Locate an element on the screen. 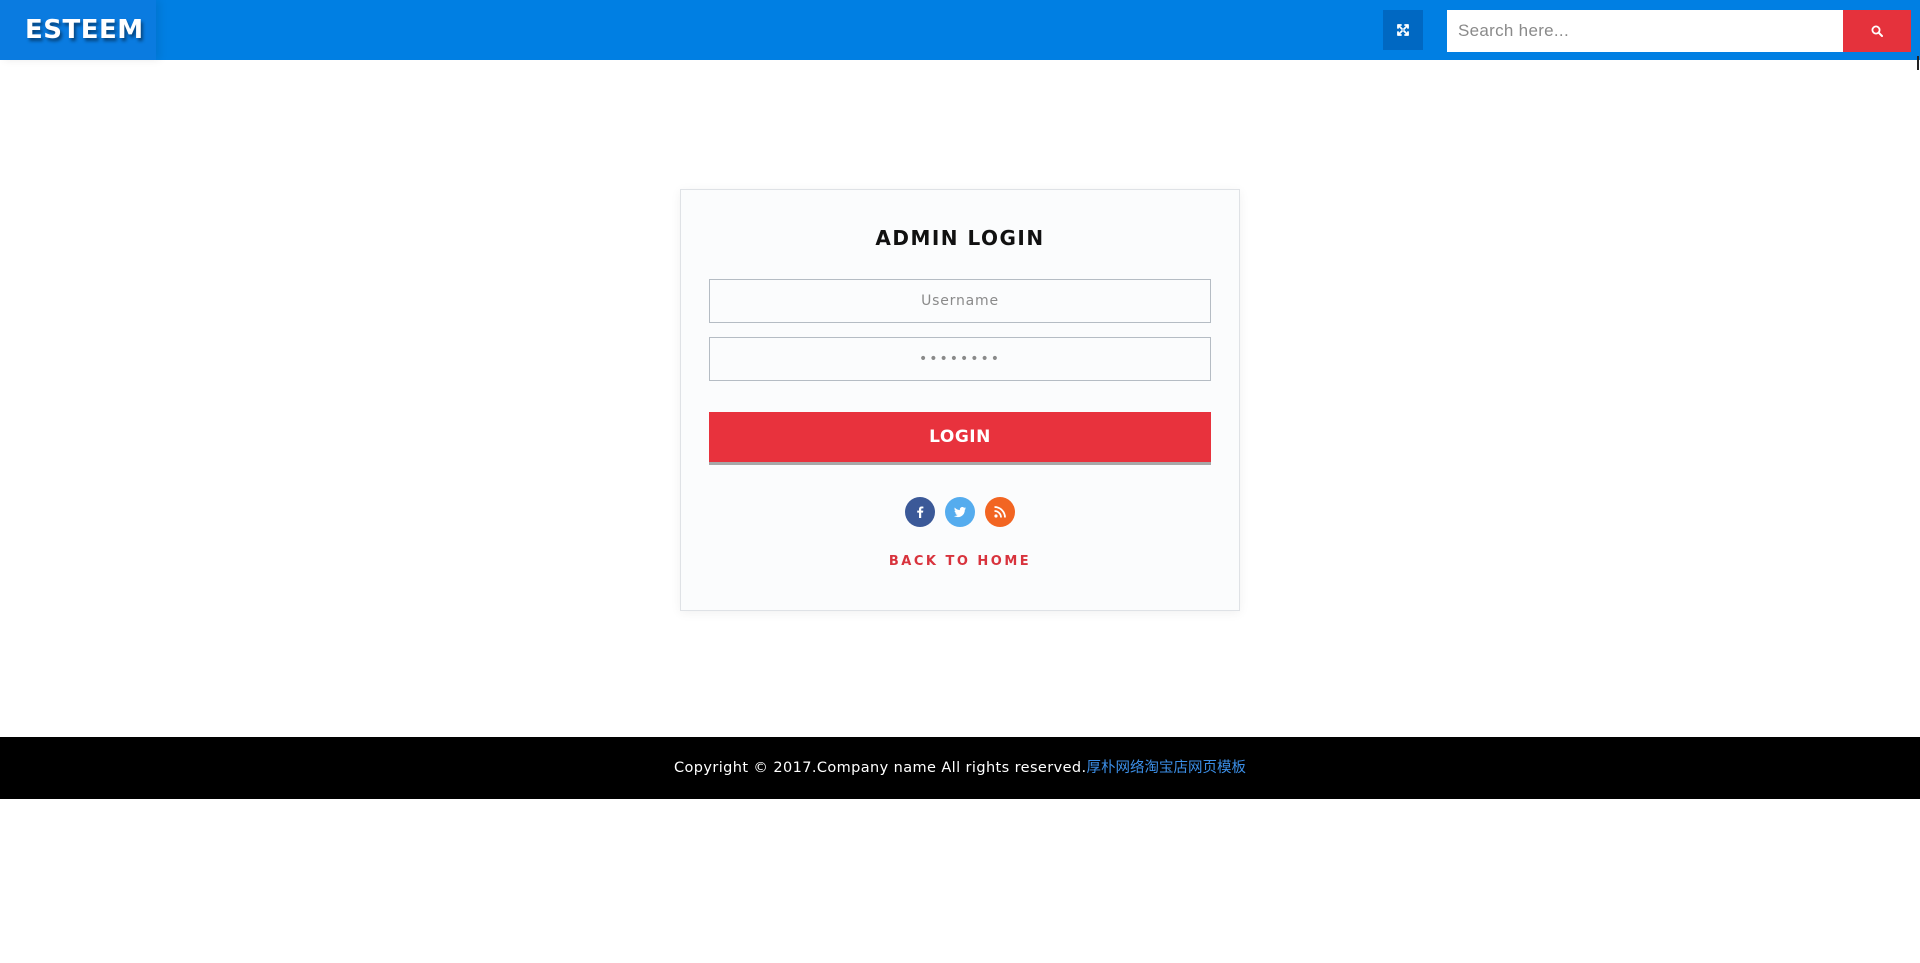 The width and height of the screenshot is (1920, 963). twitter-link is located at coordinates (960, 512).